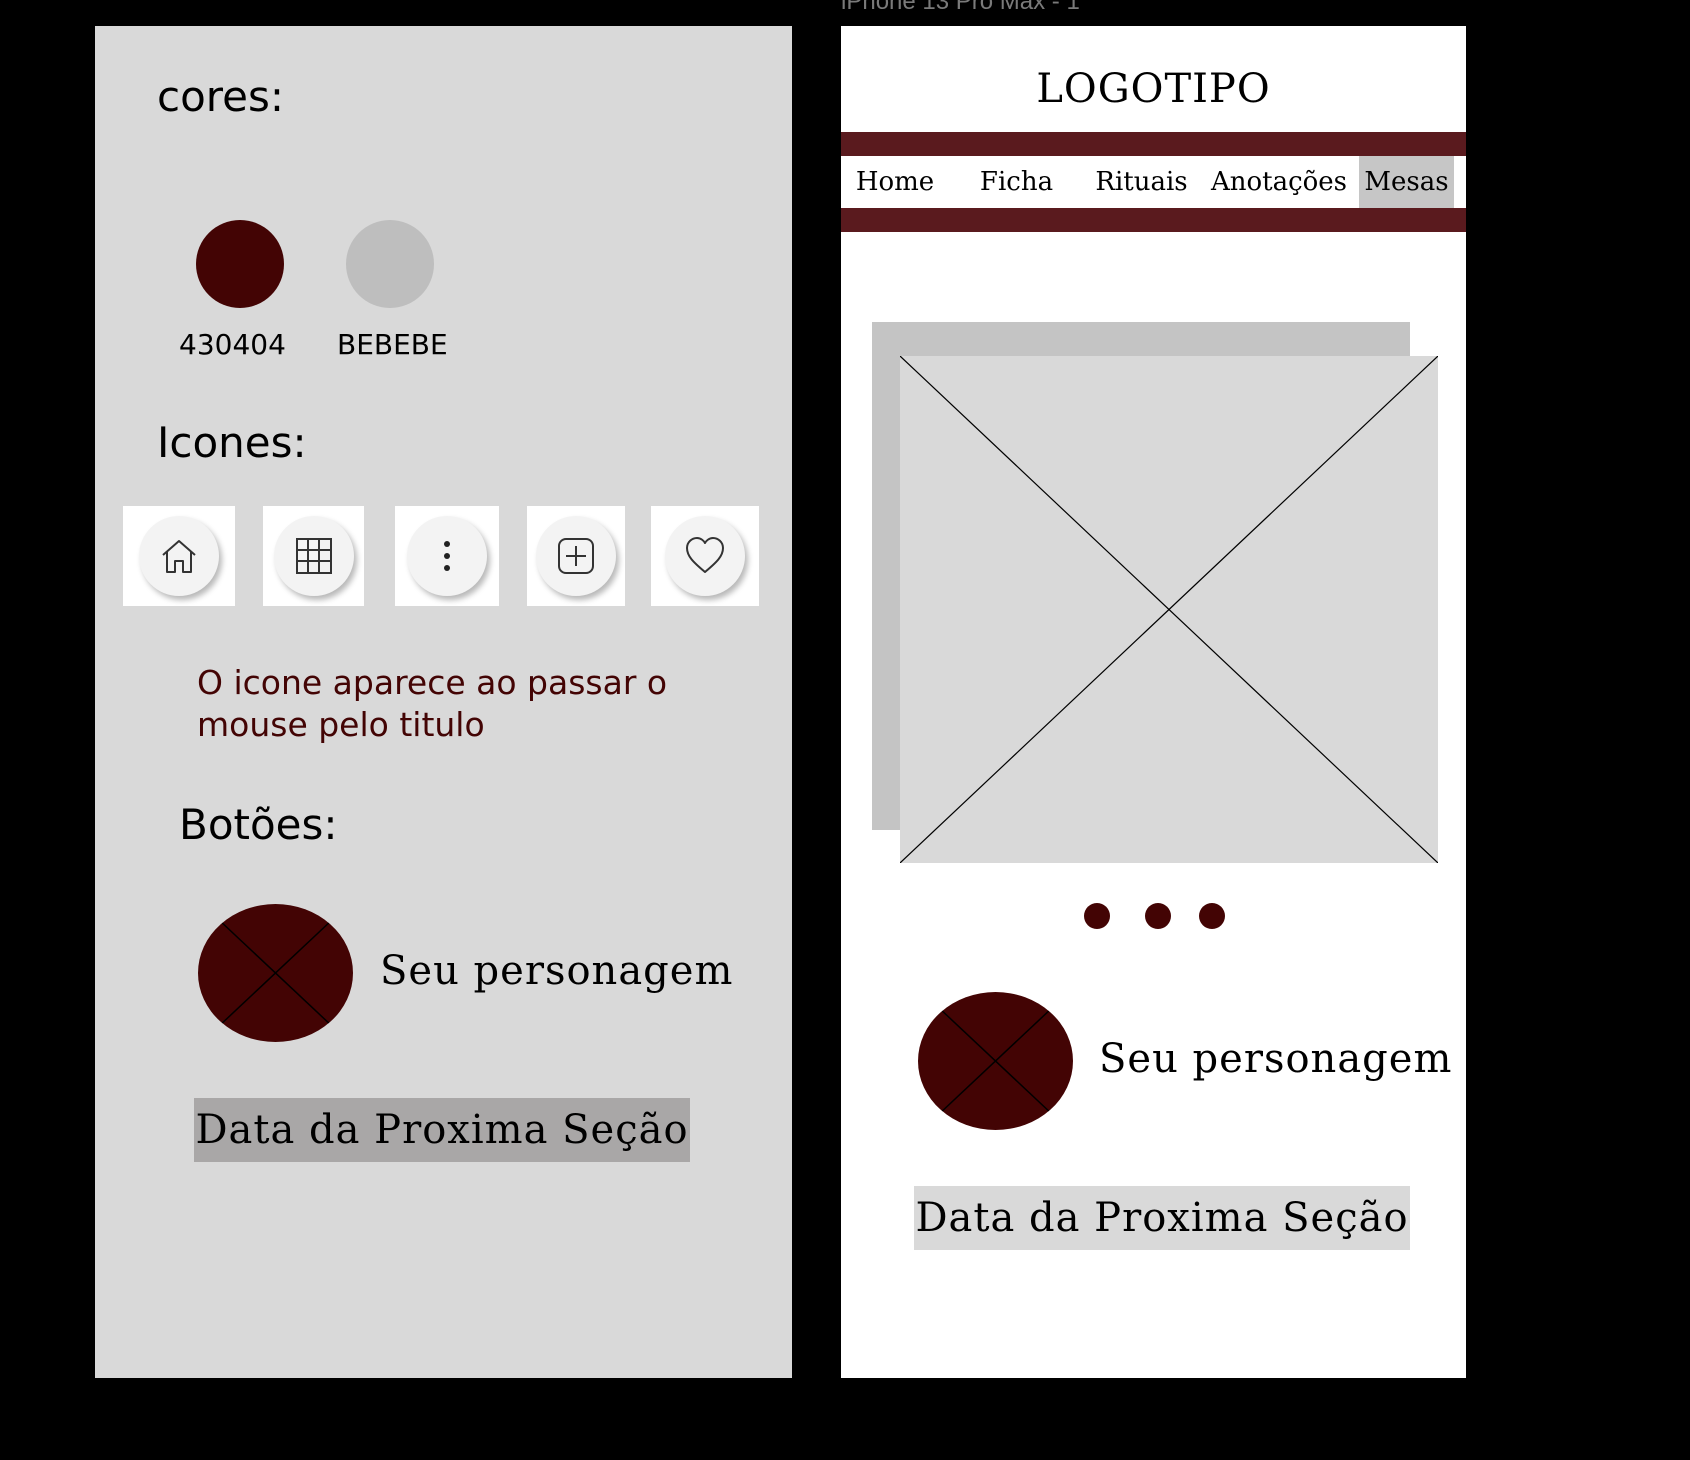 The height and width of the screenshot is (1460, 1690). I want to click on nav-item-ficha: Ficha, so click(1016, 182).